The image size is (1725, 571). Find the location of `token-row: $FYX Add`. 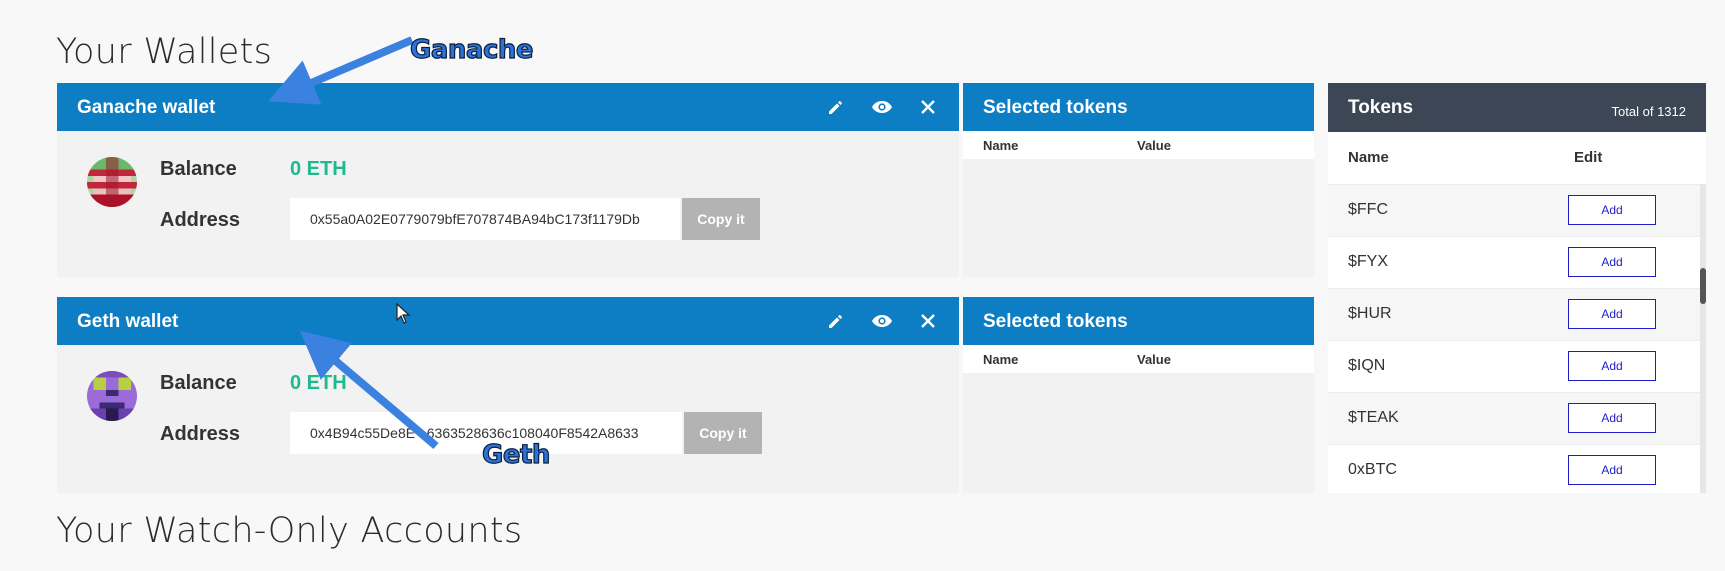

token-row: $FYX Add is located at coordinates (1517, 262).